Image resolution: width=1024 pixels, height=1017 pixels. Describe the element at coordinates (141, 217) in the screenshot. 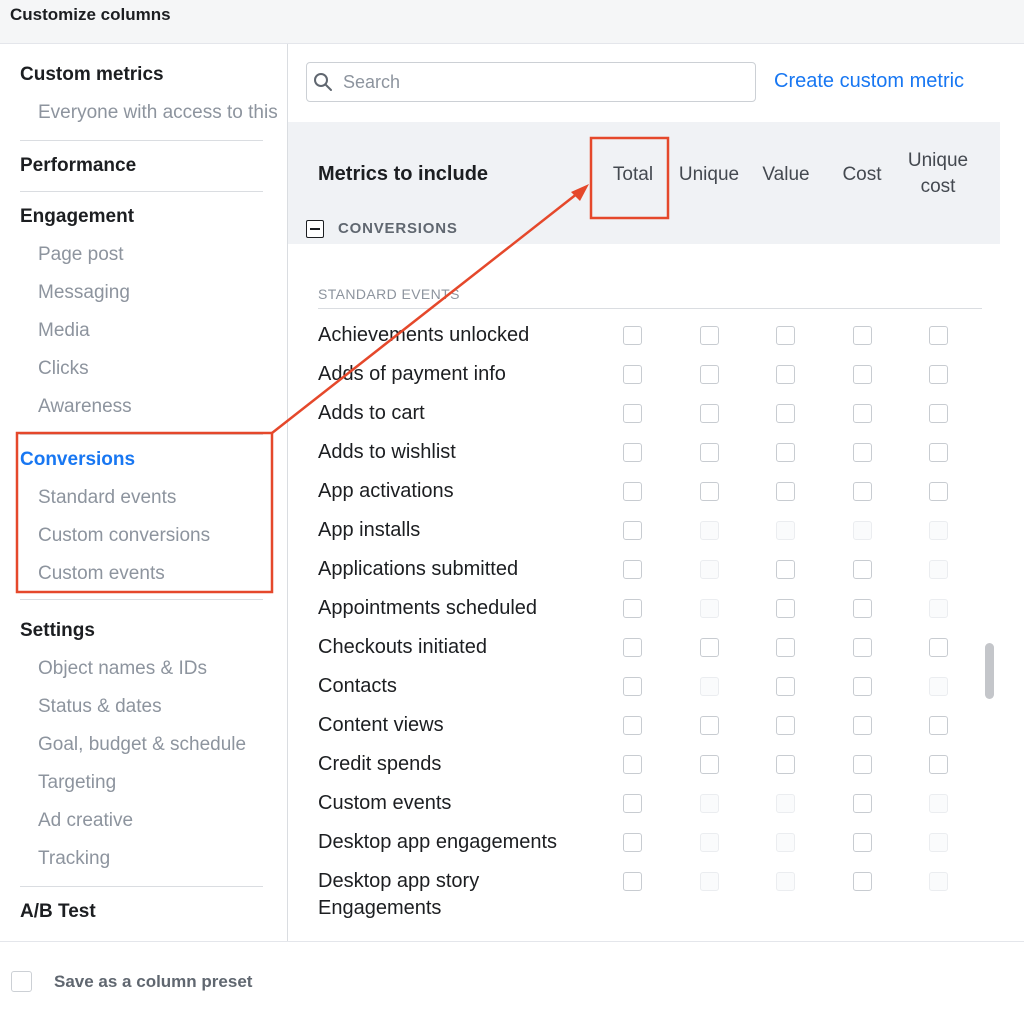

I see `sidebar-heading-engagement: Engagement` at that location.